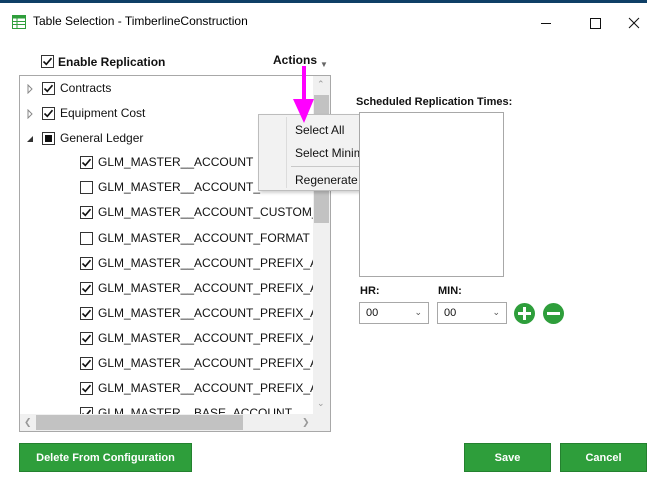  What do you see at coordinates (206, 263) in the screenshot?
I see `tree-item-label: GLM_MASTER__ACCOUNT_PREFIX_A` at bounding box center [206, 263].